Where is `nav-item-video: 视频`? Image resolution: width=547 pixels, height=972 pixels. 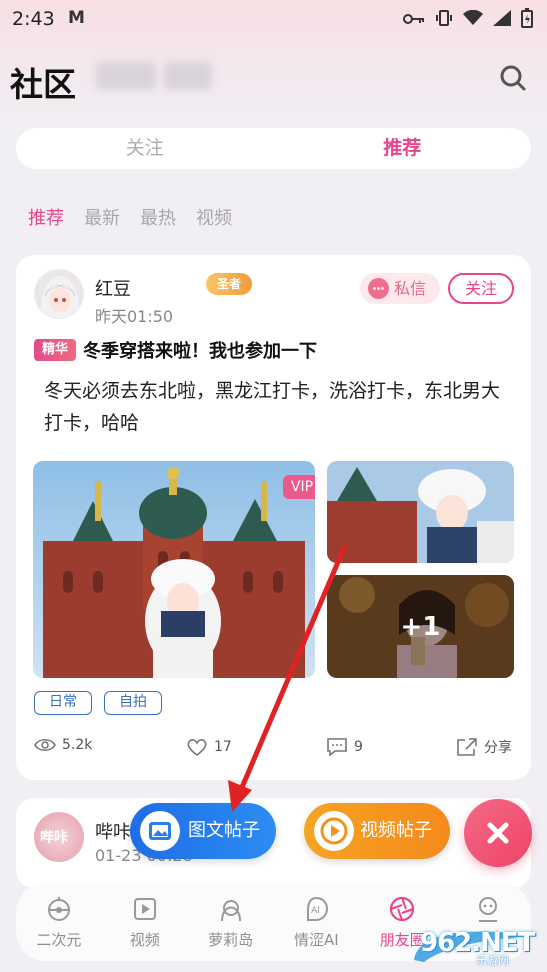 nav-item-video: 视频 is located at coordinates (145, 922).